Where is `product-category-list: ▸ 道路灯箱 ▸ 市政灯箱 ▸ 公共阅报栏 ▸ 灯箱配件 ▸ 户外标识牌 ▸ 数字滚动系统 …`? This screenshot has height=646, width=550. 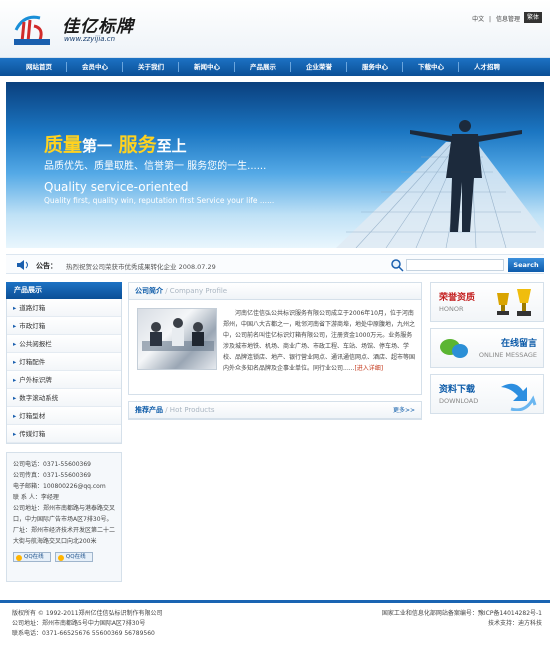 product-category-list: ▸ 道路灯箱 ▸ 市政灯箱 ▸ 公共阅报栏 ▸ 灯箱配件 ▸ 户外标识牌 ▸ 数字滚动系统 … is located at coordinates (64, 371).